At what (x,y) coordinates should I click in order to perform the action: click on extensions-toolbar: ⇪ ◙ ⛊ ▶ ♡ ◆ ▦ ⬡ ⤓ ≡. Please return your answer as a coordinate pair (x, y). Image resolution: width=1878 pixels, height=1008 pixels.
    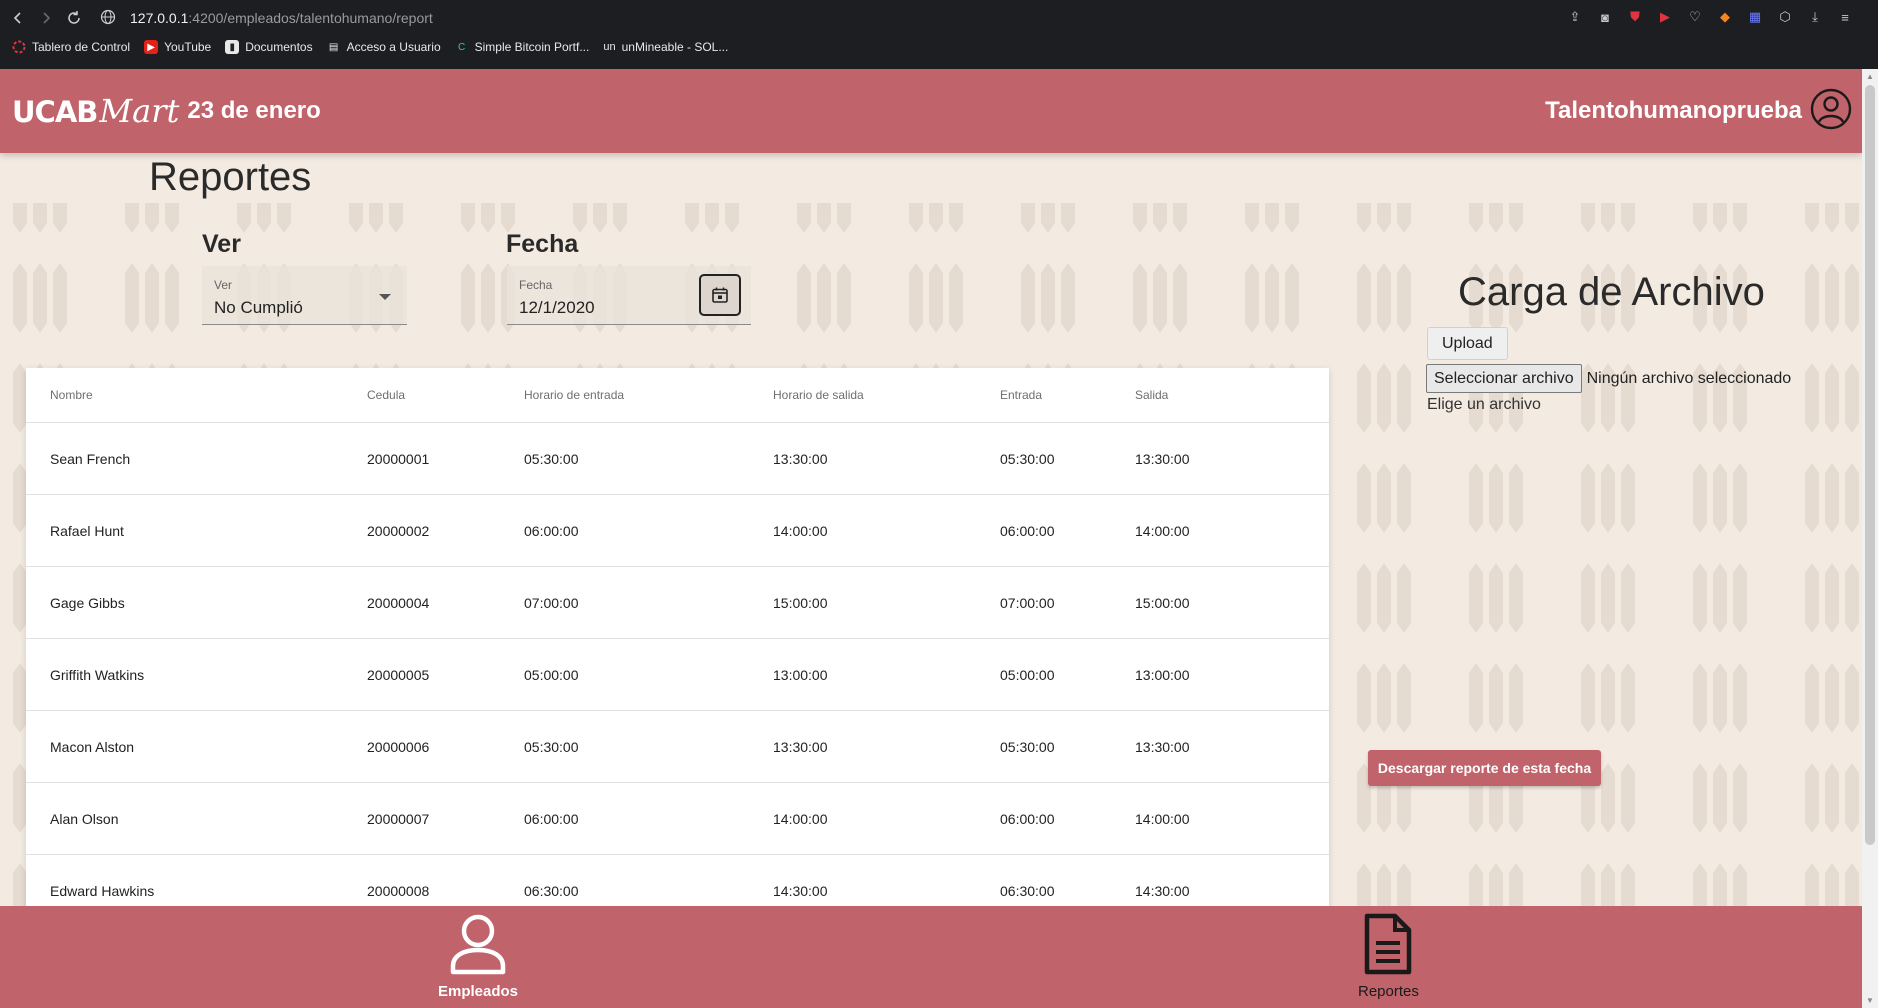
    Looking at the image, I should click on (1710, 17).